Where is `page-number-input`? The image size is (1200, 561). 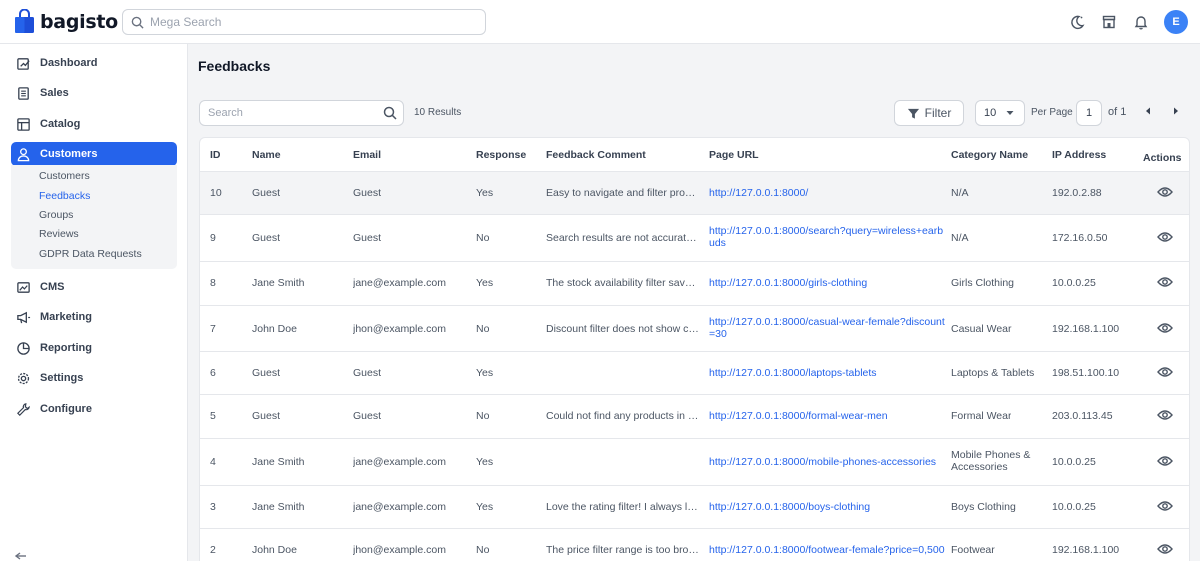 page-number-input is located at coordinates (1089, 113).